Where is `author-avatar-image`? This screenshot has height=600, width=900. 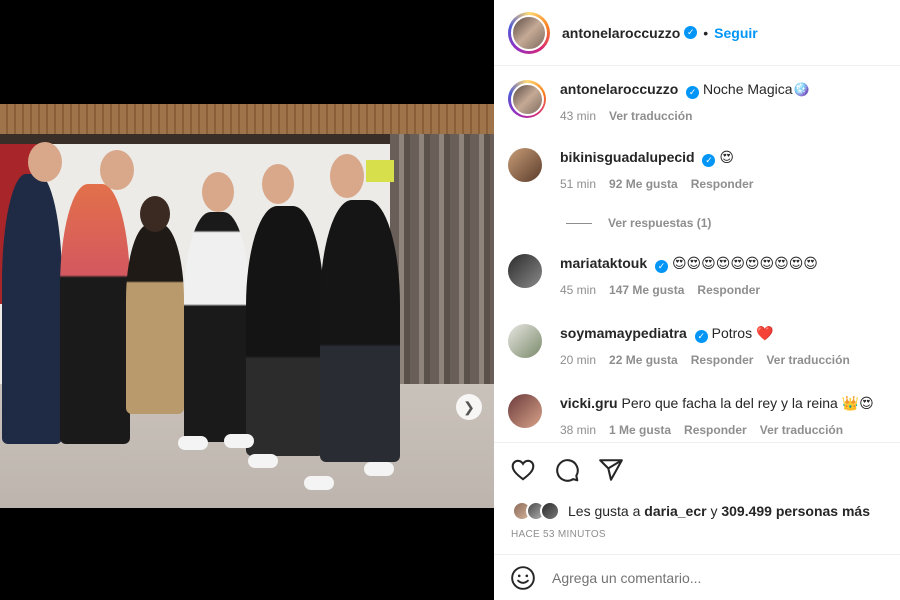 author-avatar-image is located at coordinates (529, 32).